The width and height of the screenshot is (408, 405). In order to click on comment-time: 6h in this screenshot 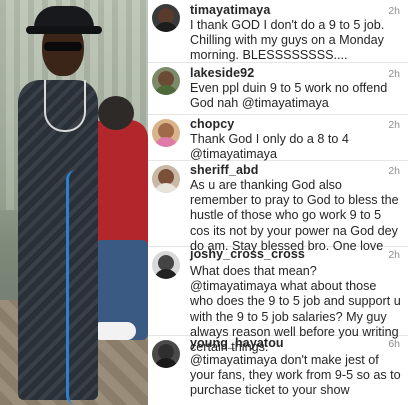, I will do `click(394, 344)`.